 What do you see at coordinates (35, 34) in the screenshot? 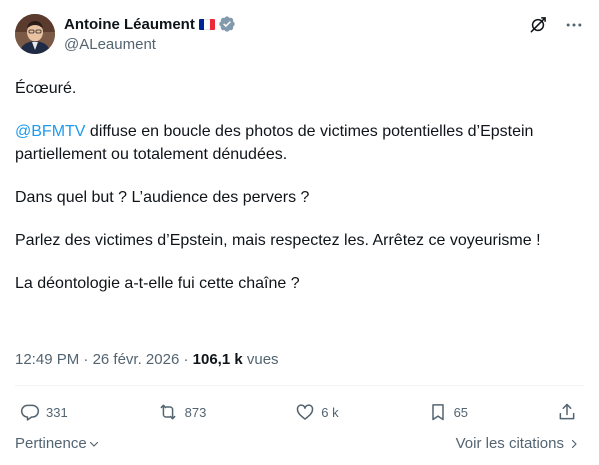
I see `avatar` at bounding box center [35, 34].